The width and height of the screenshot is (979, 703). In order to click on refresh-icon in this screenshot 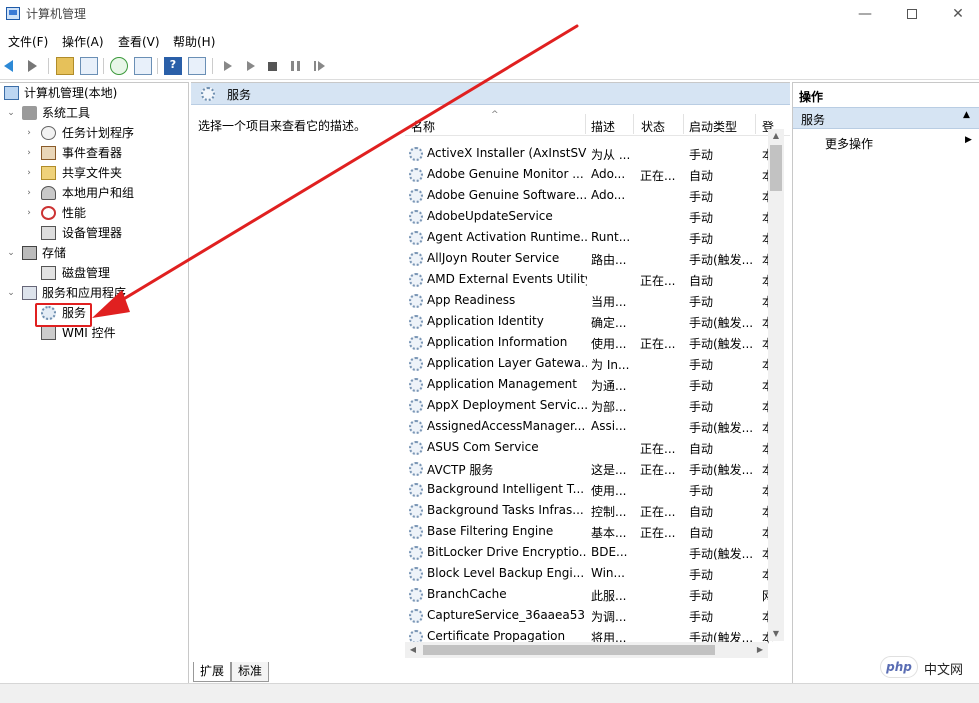, I will do `click(119, 66)`.